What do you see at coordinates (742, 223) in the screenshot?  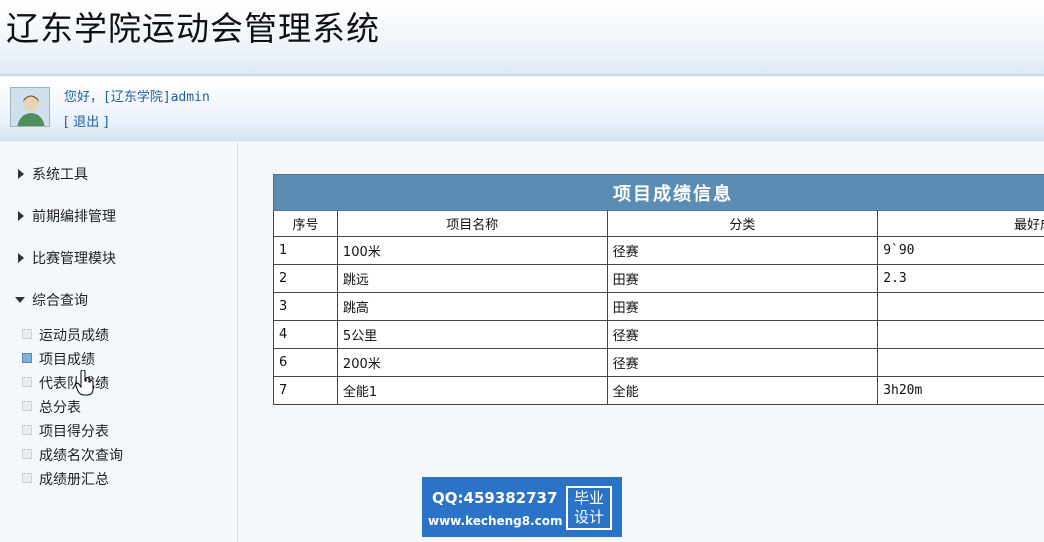 I see `column-header: 分类` at bounding box center [742, 223].